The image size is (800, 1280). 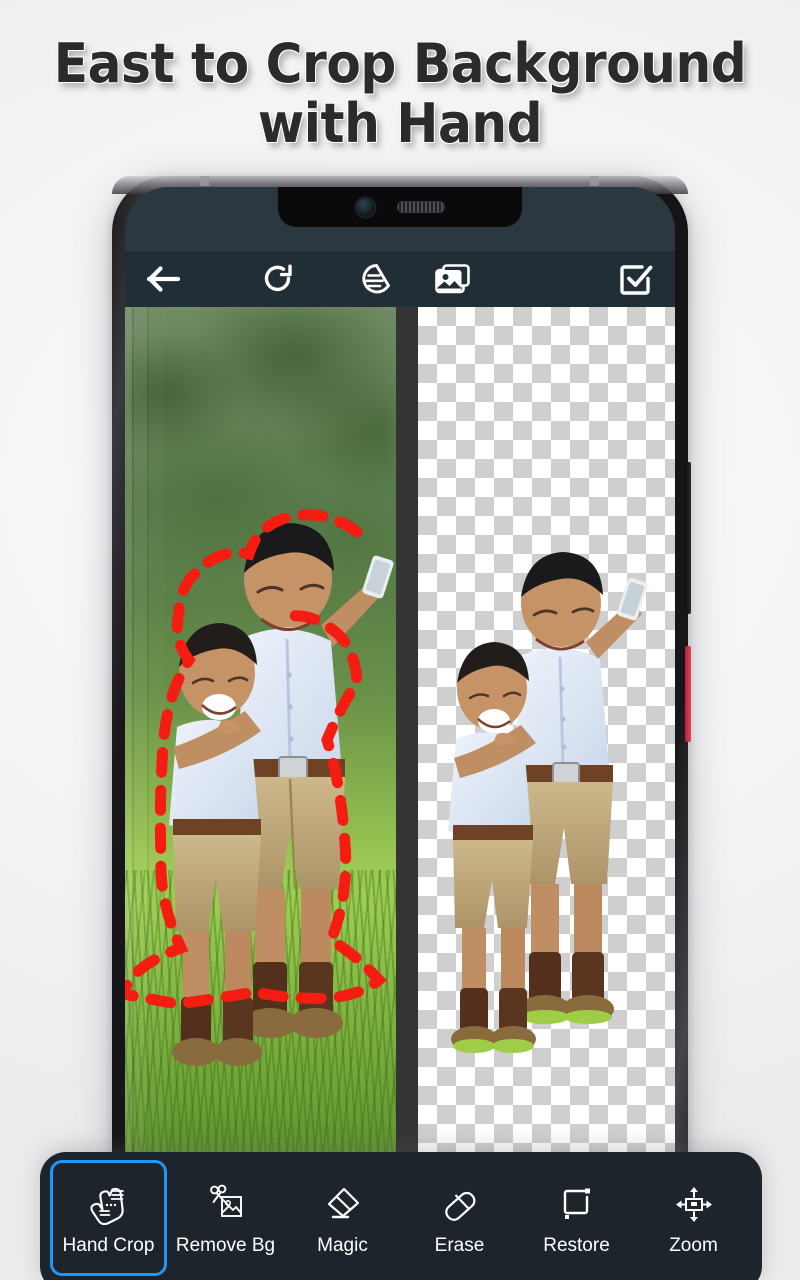 I want to click on paint-fill-icon, so click(x=376, y=279).